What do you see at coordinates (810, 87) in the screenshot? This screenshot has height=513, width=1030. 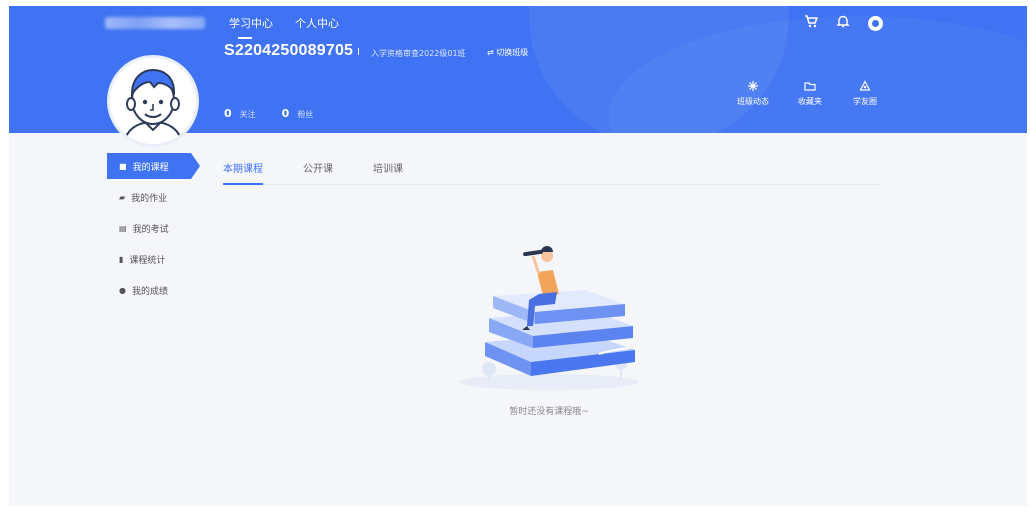 I see `folder-icon` at bounding box center [810, 87].